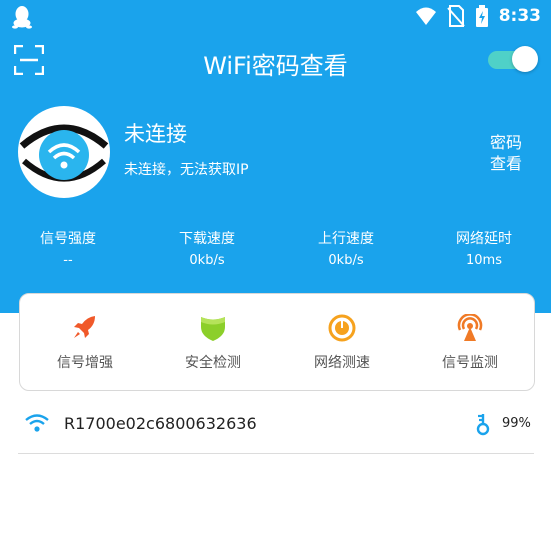  Describe the element at coordinates (213, 343) in the screenshot. I see `tool-security-check: 安全检测` at that location.